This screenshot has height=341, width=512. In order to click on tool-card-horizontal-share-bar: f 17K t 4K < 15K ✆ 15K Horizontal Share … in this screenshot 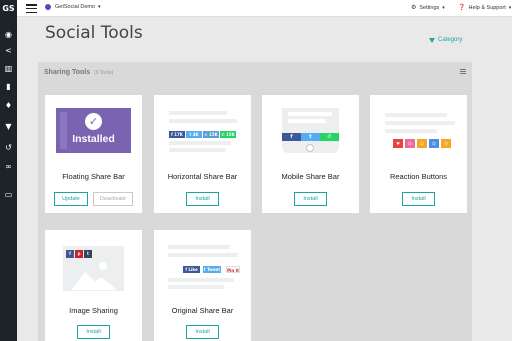, I will do `click(202, 154)`.